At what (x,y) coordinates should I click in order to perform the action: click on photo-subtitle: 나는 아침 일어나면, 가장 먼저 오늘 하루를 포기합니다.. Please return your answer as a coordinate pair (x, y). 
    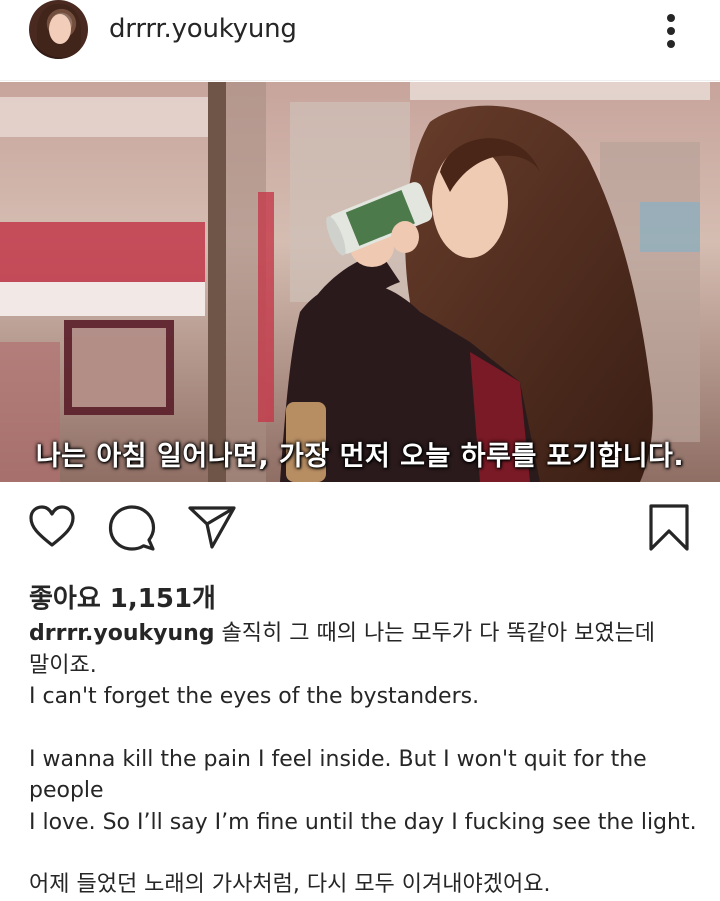
    Looking at the image, I should click on (360, 456).